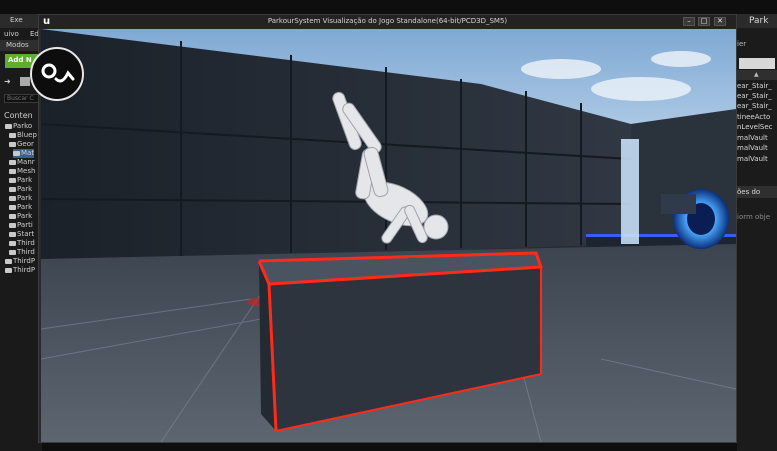  What do you see at coordinates (22, 162) in the screenshot?
I see `tree-item: Manr` at bounding box center [22, 162].